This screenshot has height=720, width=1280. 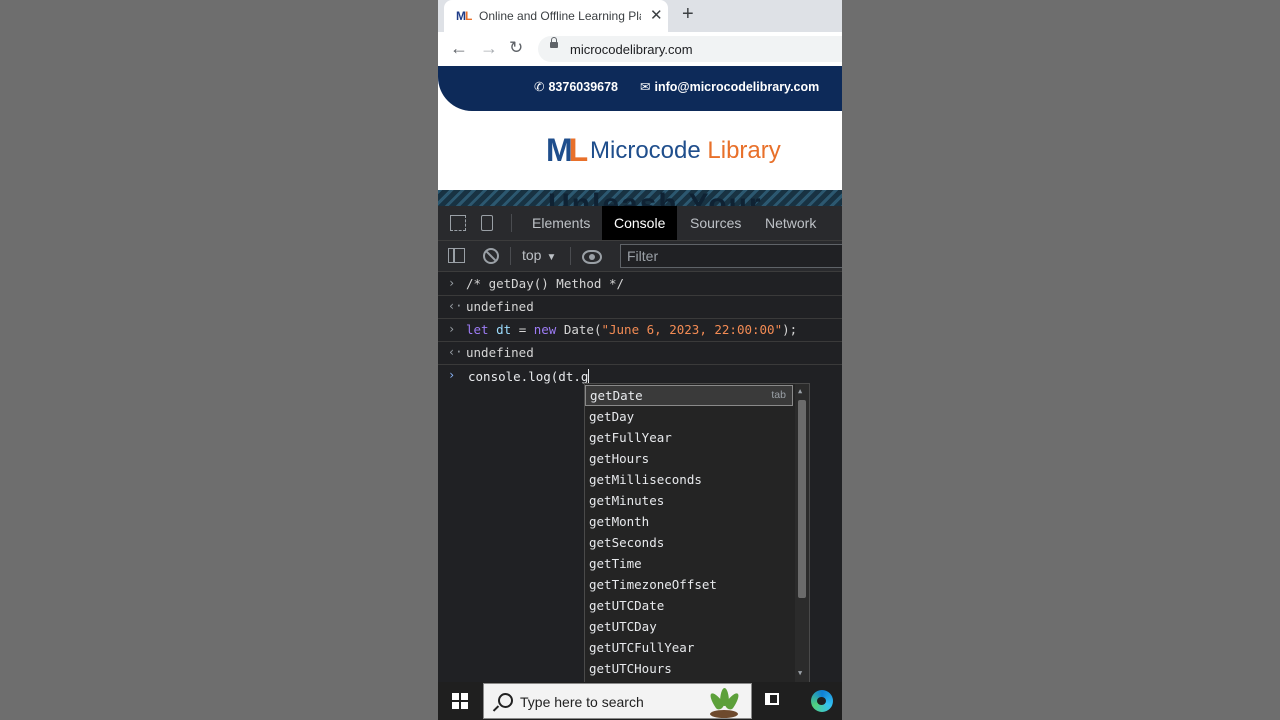 What do you see at coordinates (505, 700) in the screenshot?
I see `search-icon` at bounding box center [505, 700].